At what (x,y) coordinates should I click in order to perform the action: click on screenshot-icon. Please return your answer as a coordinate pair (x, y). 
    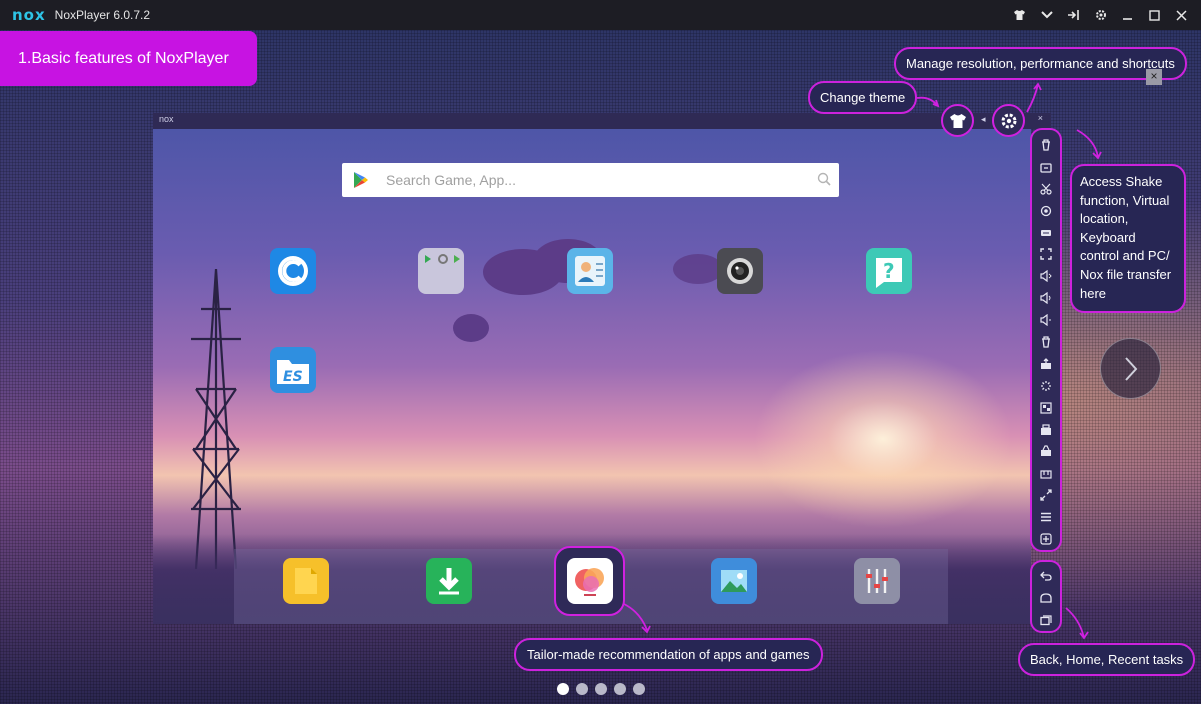
    Looking at the image, I should click on (1046, 167).